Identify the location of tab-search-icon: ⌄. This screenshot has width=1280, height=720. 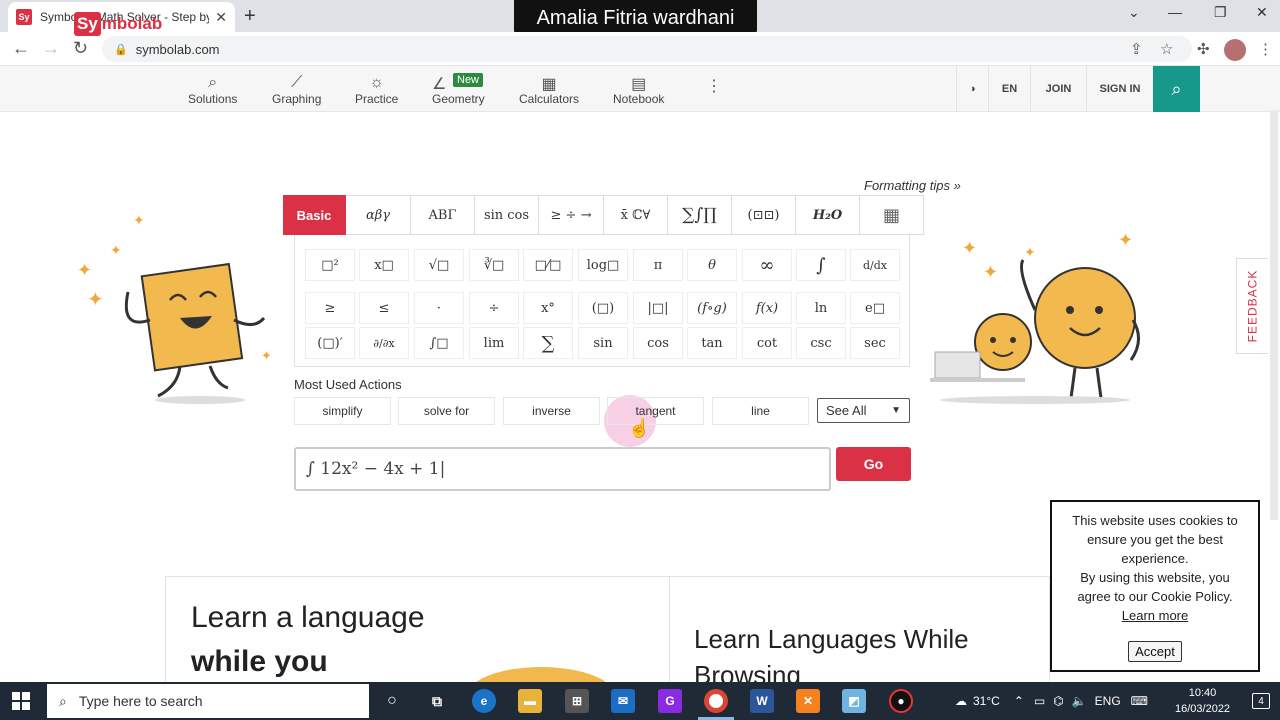
(1134, 12).